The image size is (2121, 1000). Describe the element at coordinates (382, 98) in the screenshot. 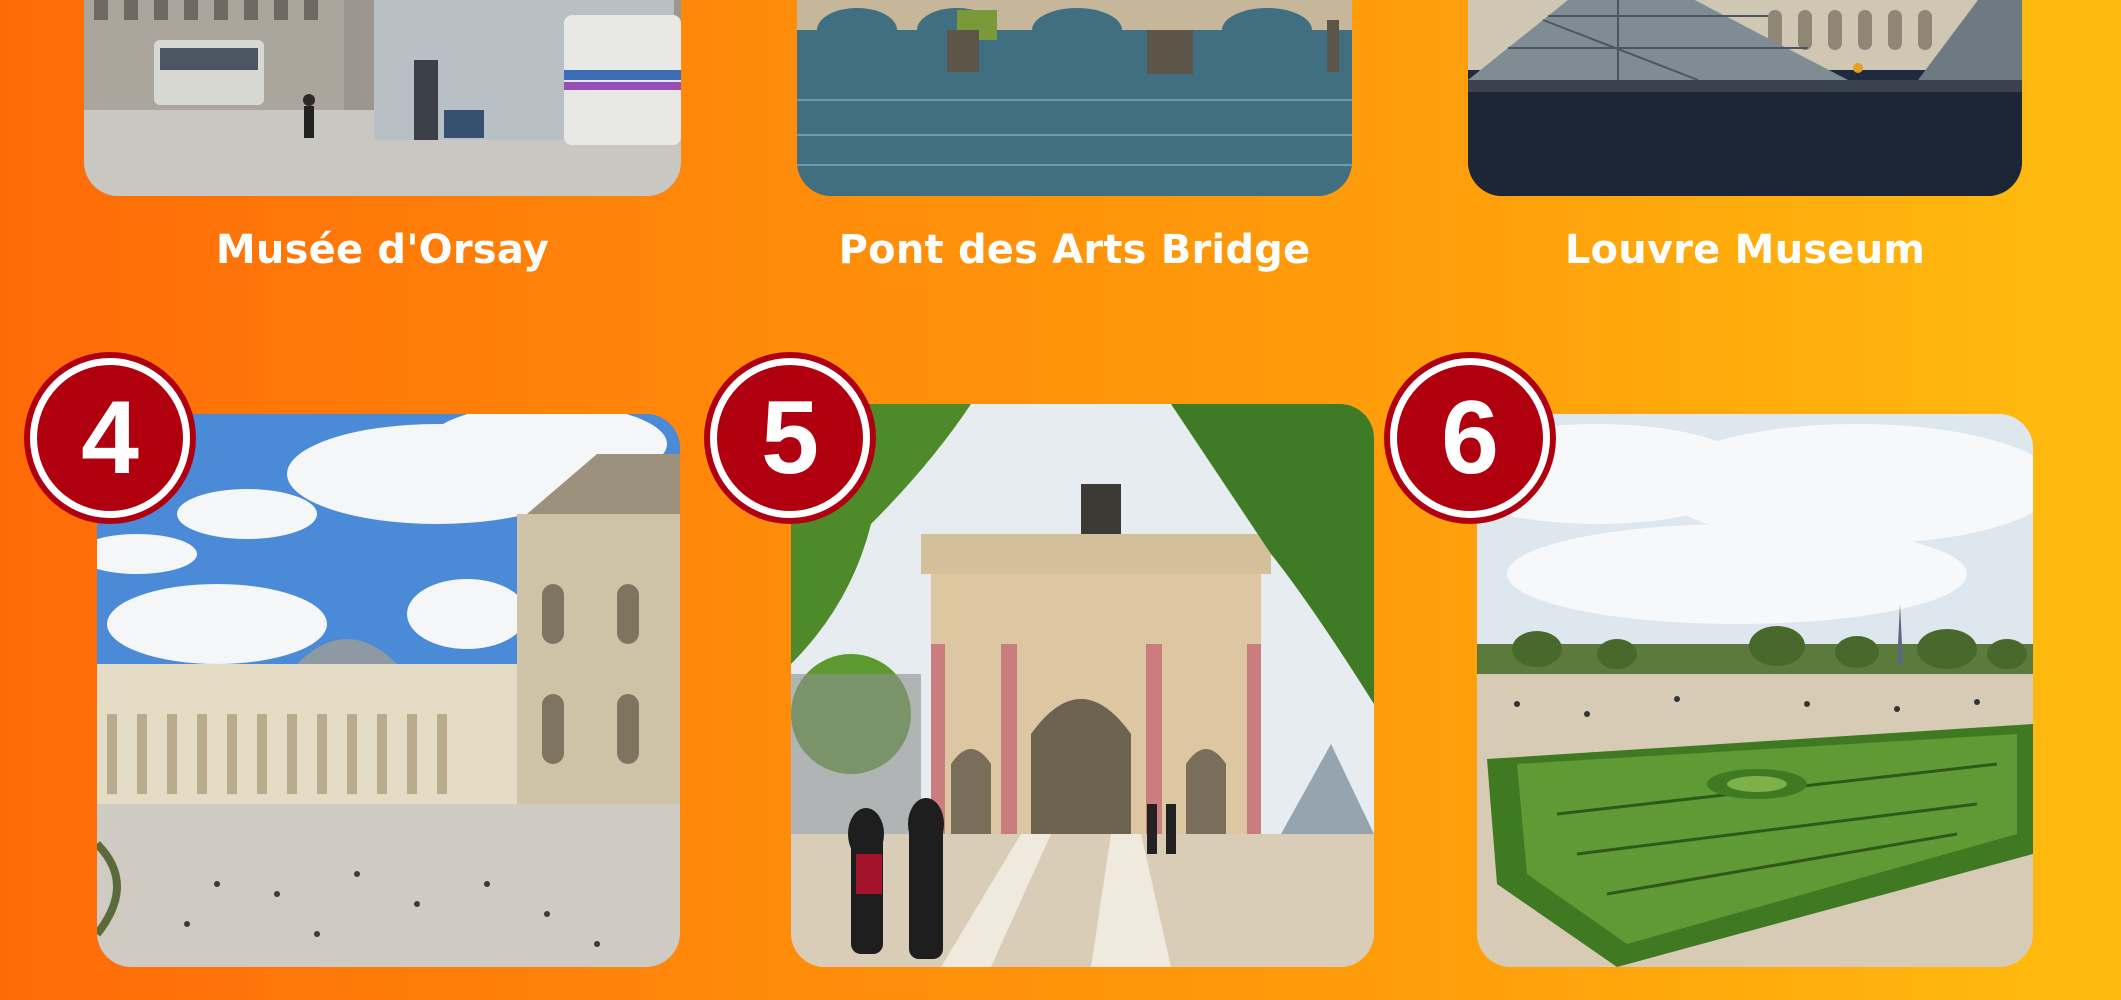

I see `orsay-street-photo` at that location.